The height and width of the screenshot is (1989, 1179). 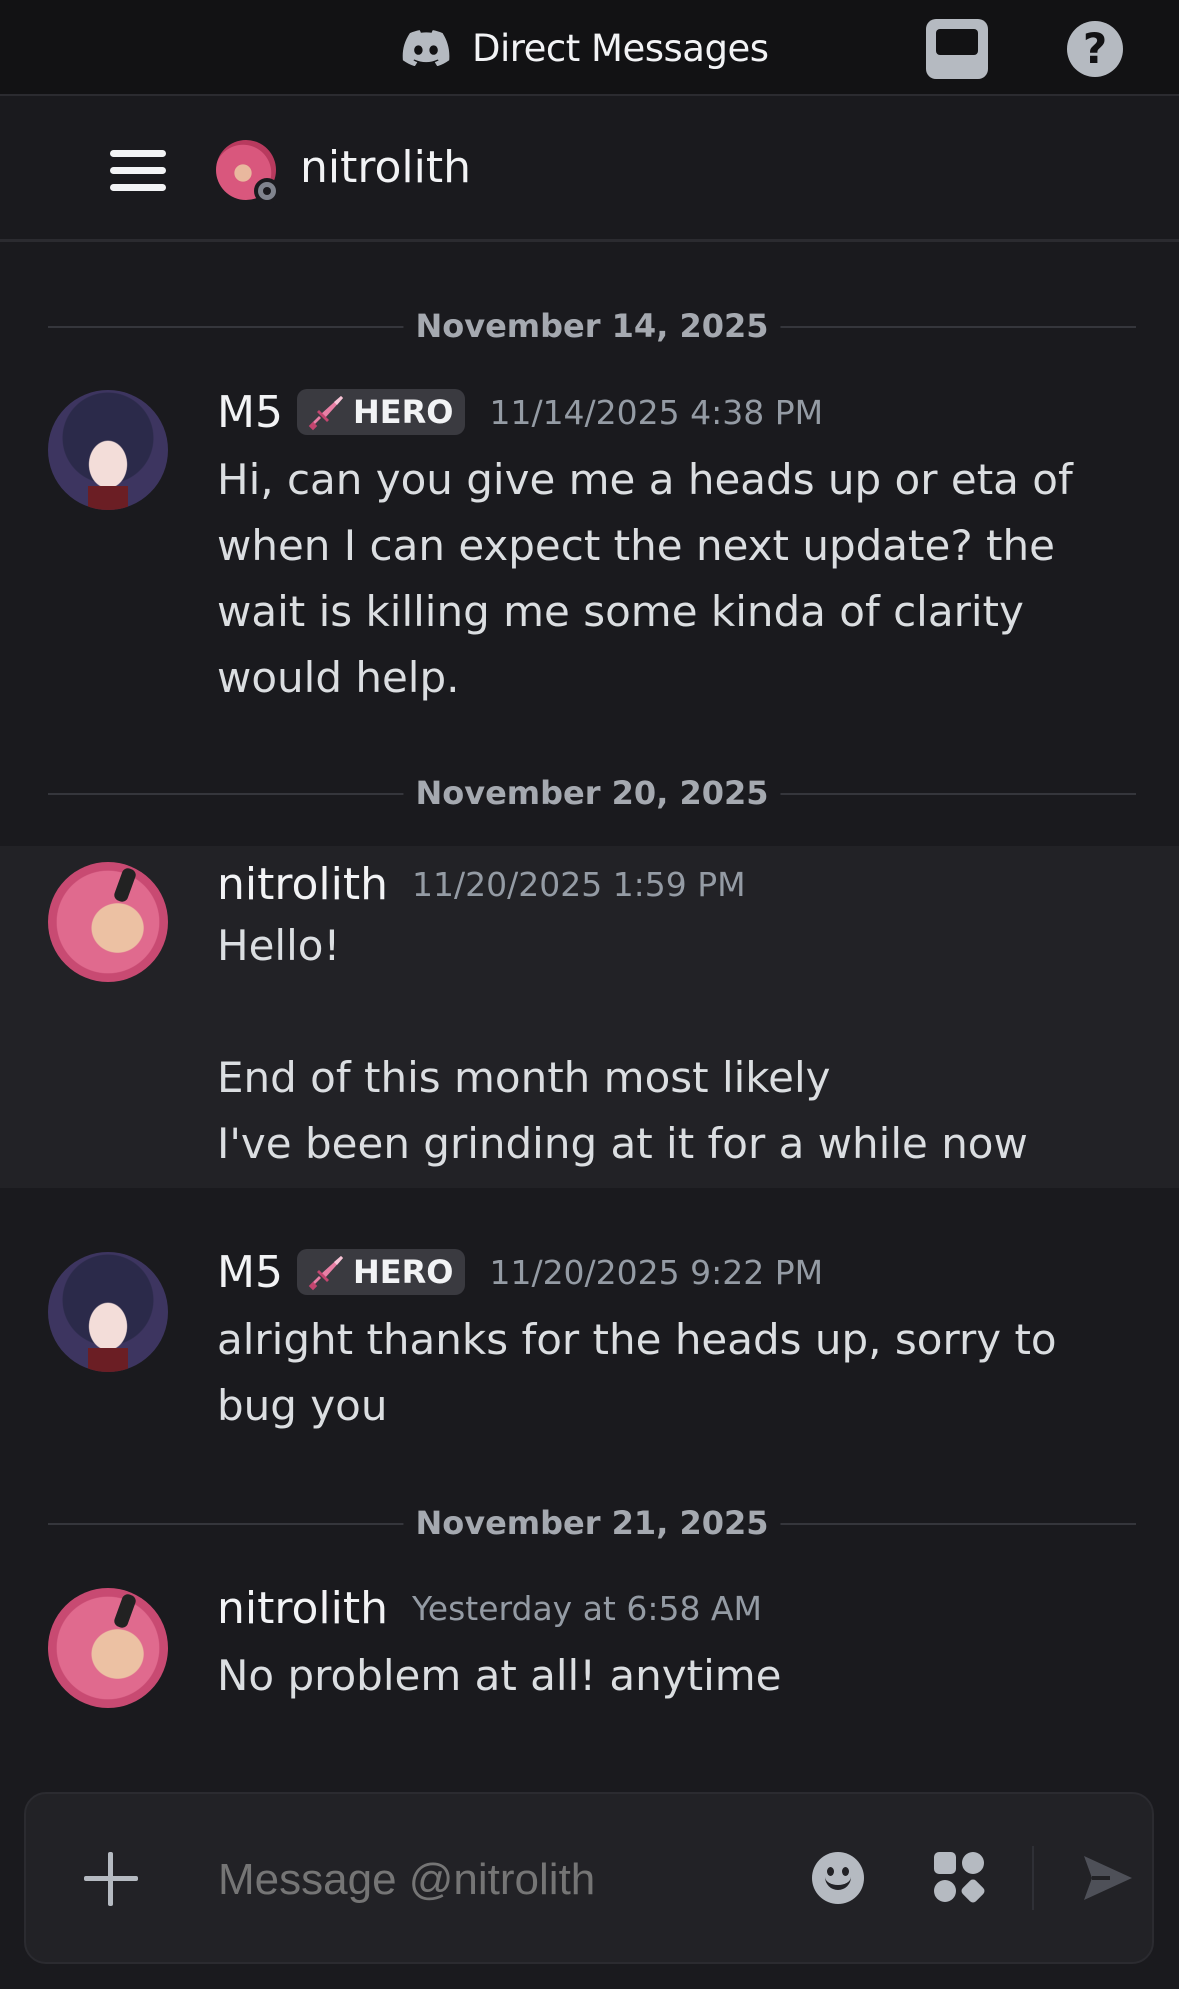 I want to click on hamburger-menu-icon, so click(x=138, y=171).